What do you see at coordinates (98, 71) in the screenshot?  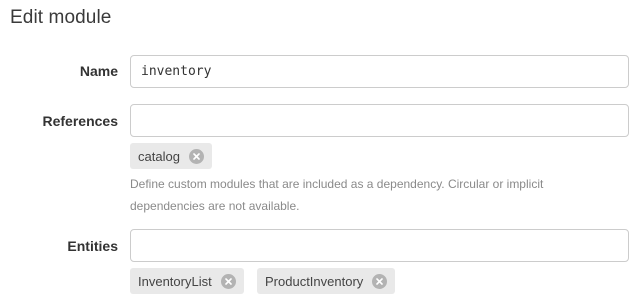 I see `name-label: Name` at bounding box center [98, 71].